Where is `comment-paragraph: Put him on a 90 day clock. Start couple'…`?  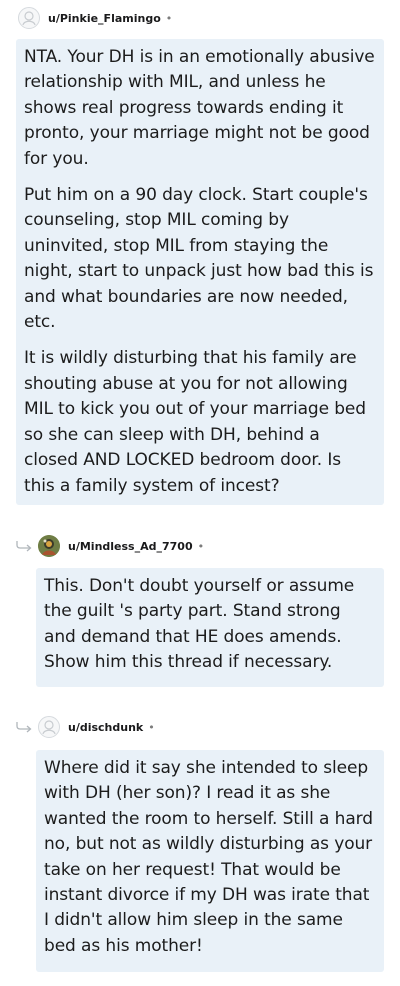 comment-paragraph: Put him on a 90 day clock. Start couple'… is located at coordinates (199, 259).